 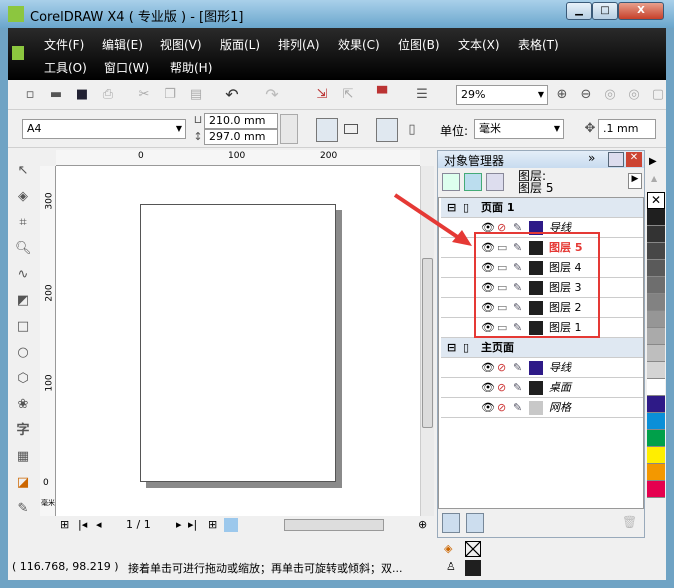 I want to click on annotation-arrowhead, so click(x=462, y=238).